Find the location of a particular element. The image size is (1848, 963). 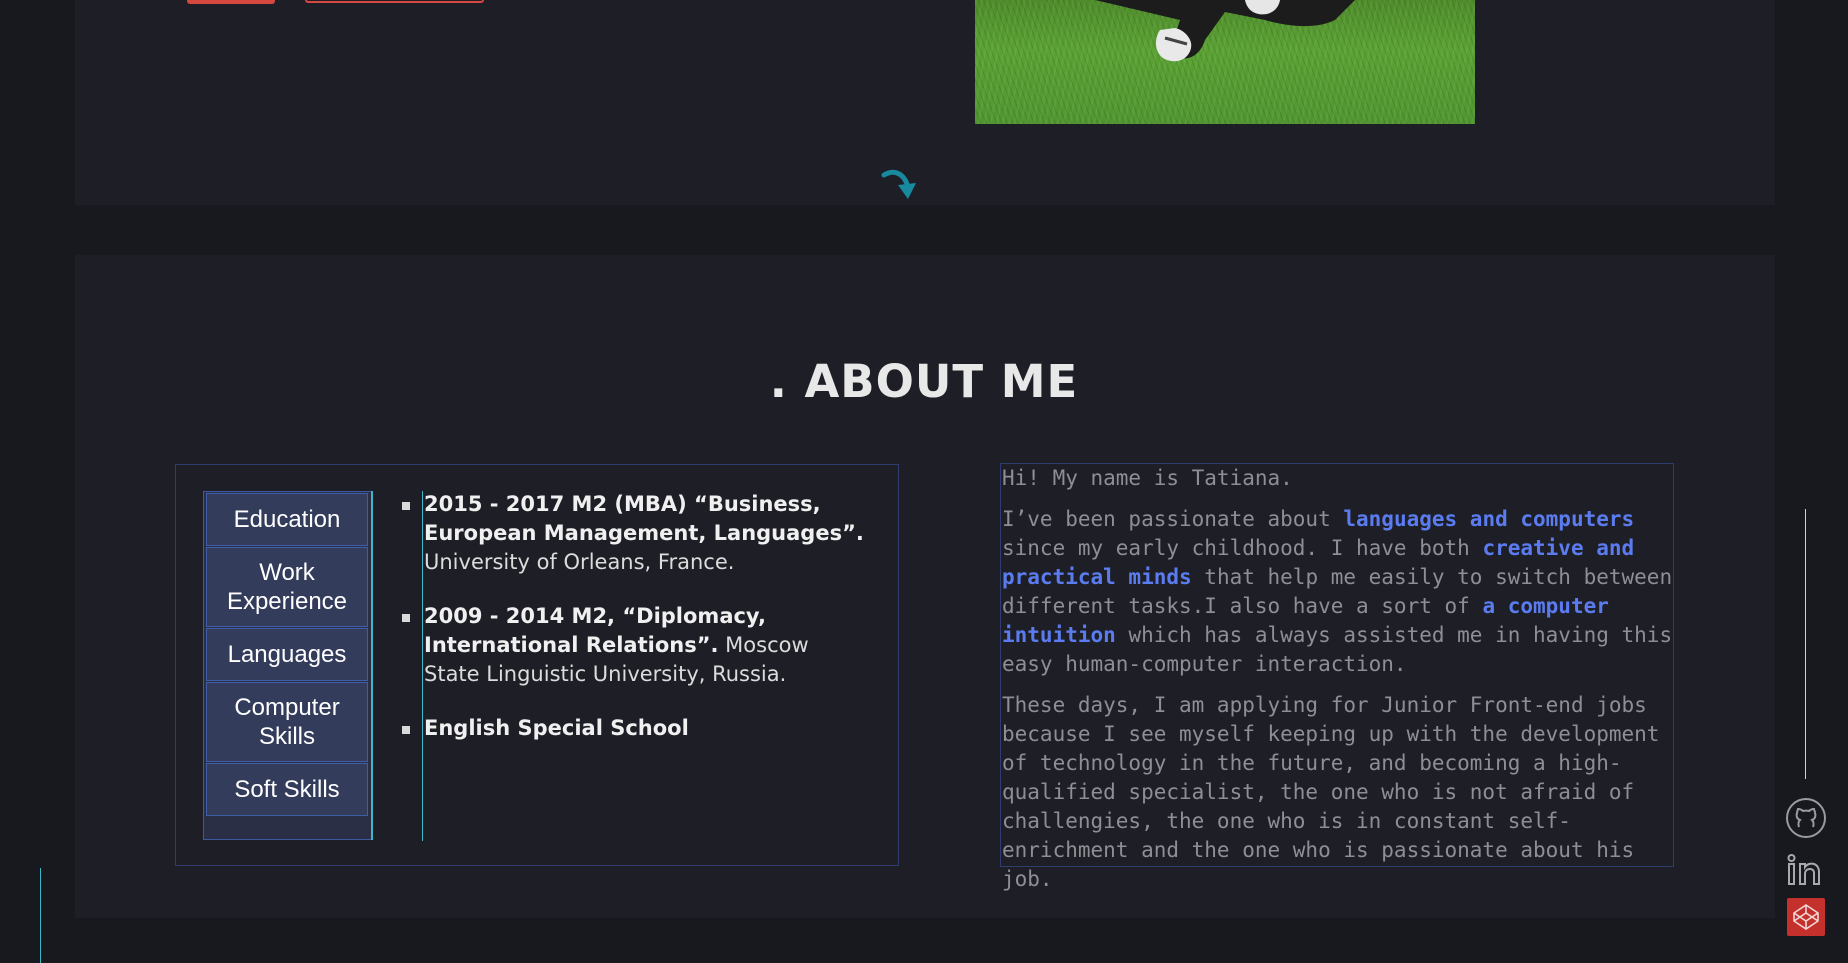

left-accent-line is located at coordinates (40, 915).